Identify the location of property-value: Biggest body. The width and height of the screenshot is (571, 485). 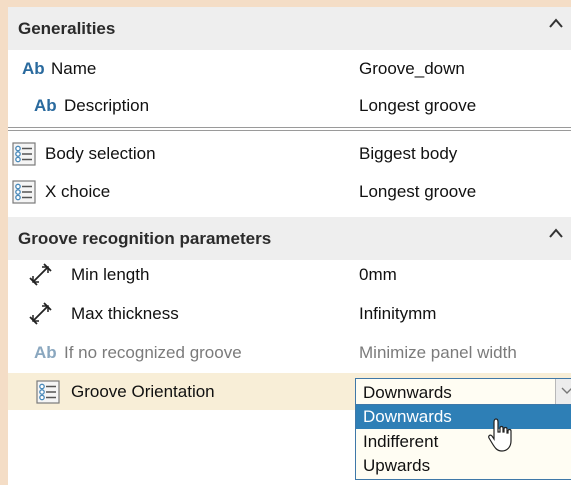
(408, 154).